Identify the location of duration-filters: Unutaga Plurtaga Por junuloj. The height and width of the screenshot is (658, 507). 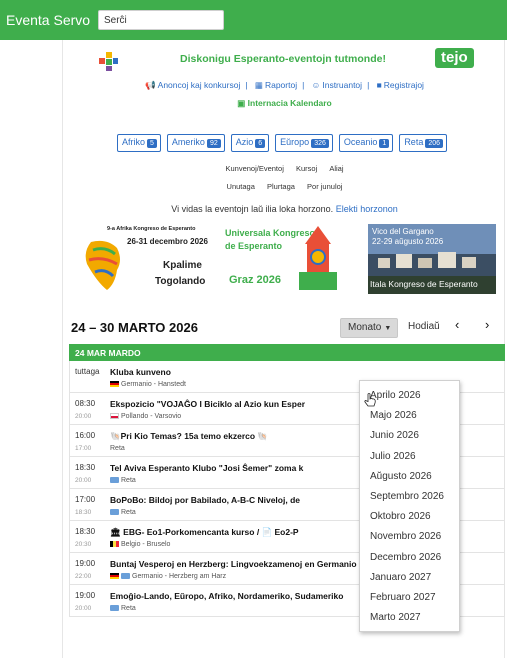
(284, 186).